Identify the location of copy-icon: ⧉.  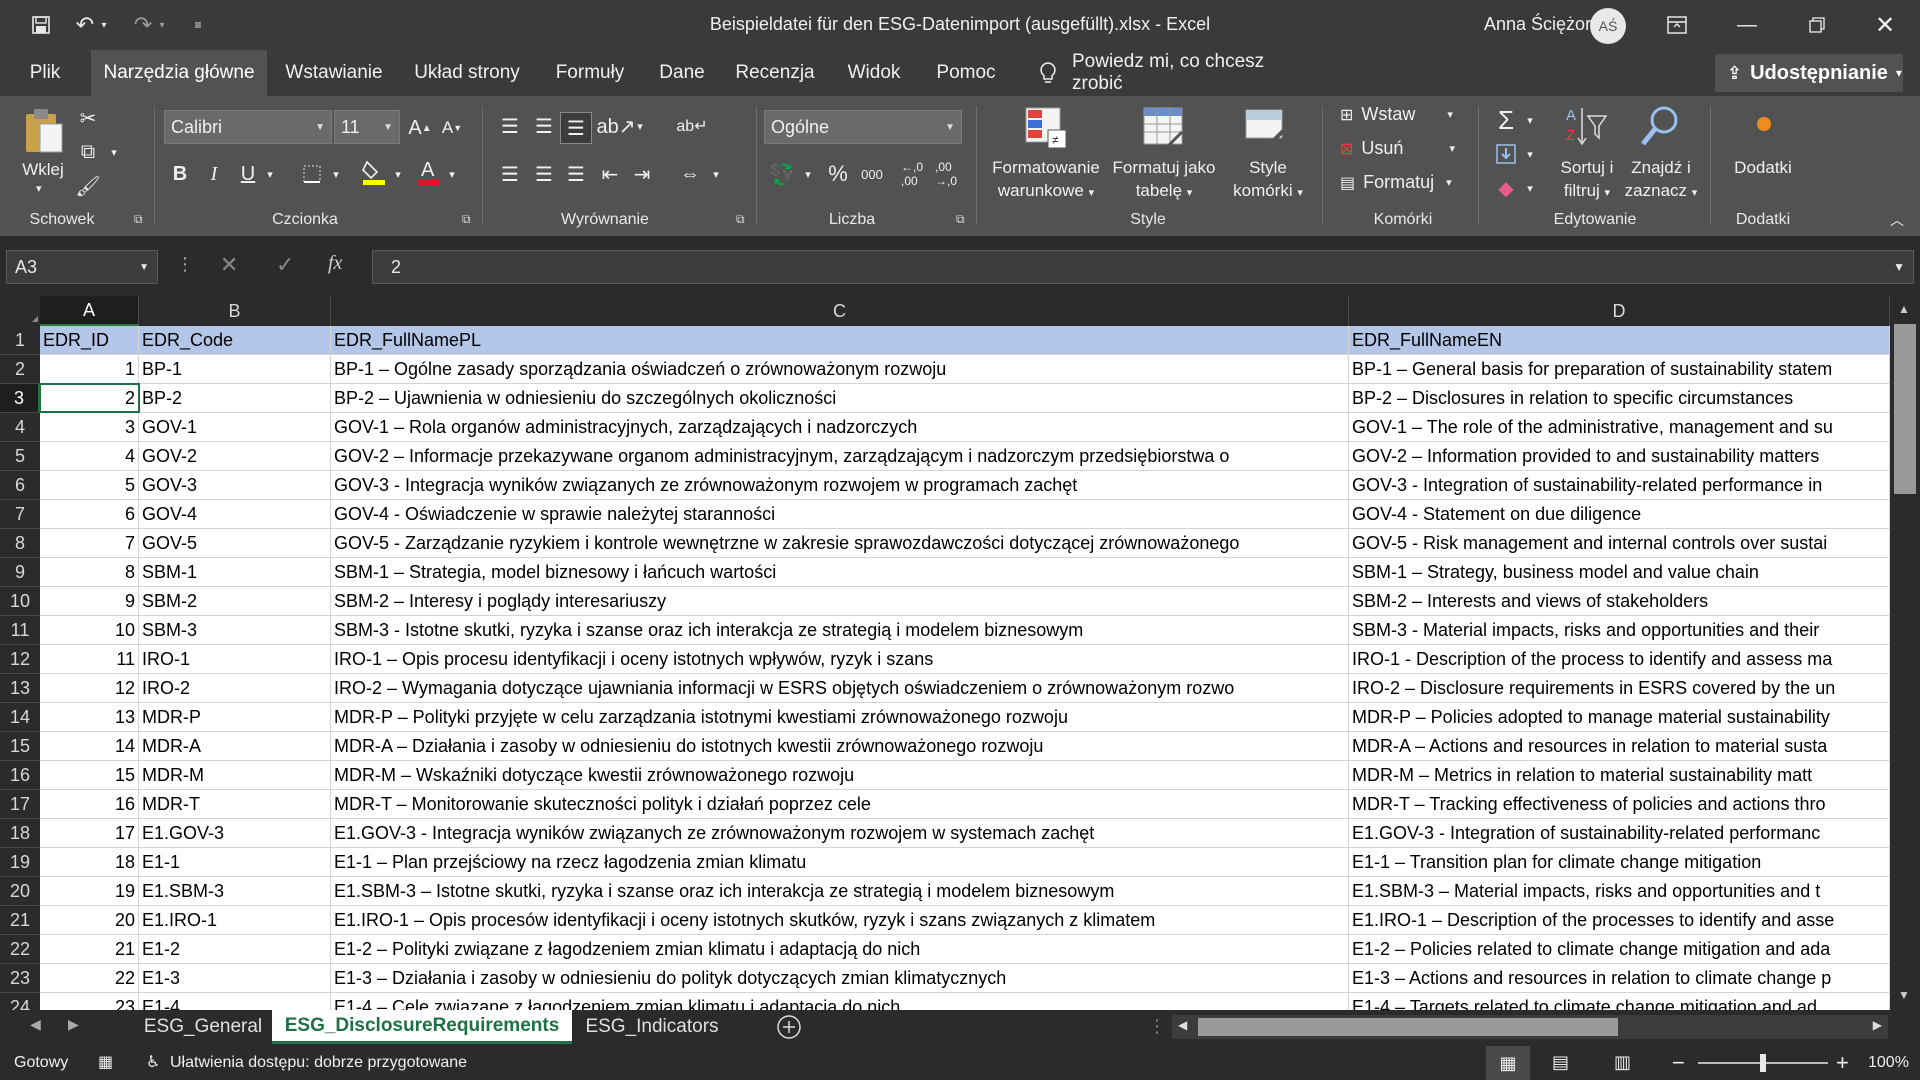
(88, 152).